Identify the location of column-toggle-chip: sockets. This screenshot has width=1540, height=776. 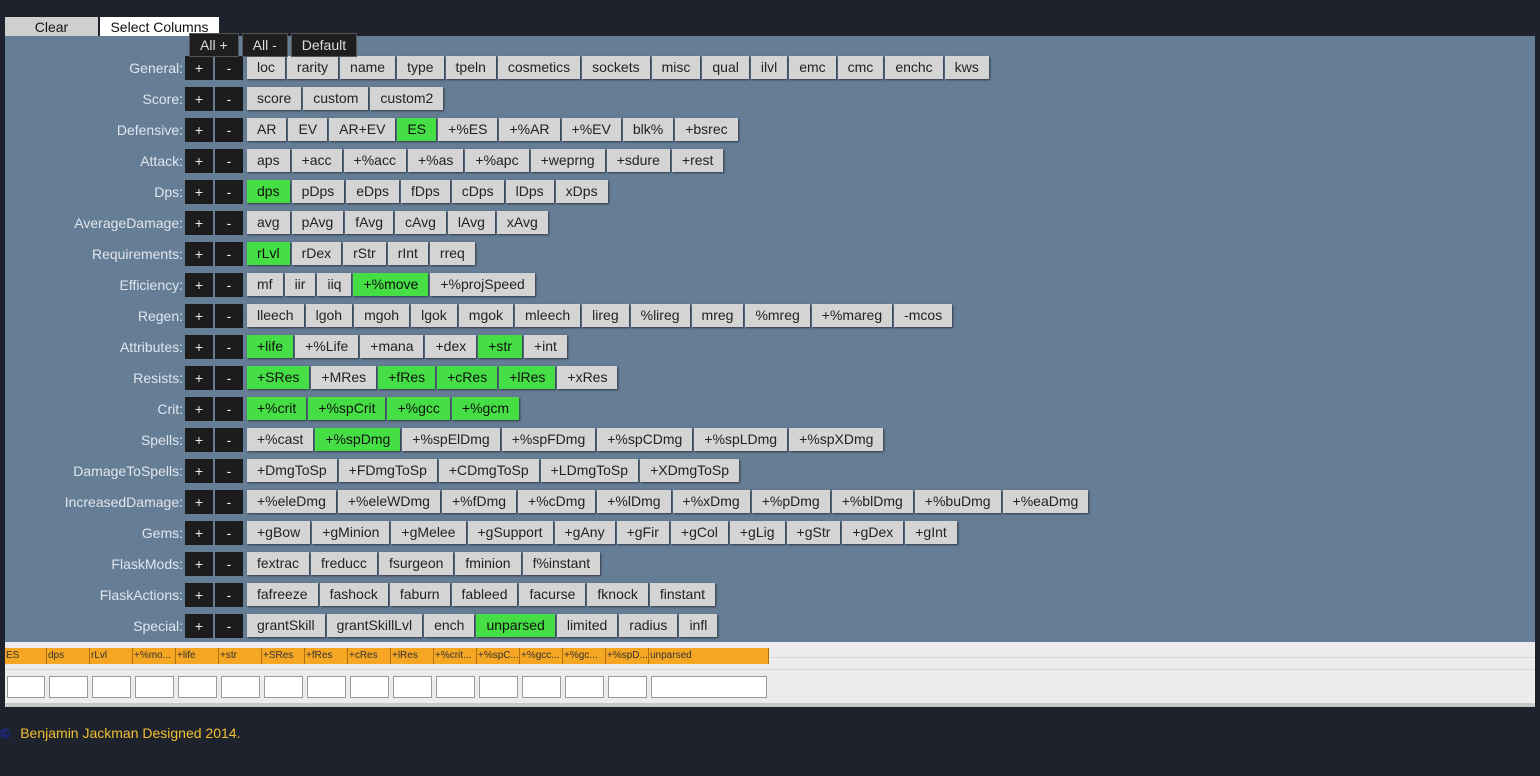
(616, 67).